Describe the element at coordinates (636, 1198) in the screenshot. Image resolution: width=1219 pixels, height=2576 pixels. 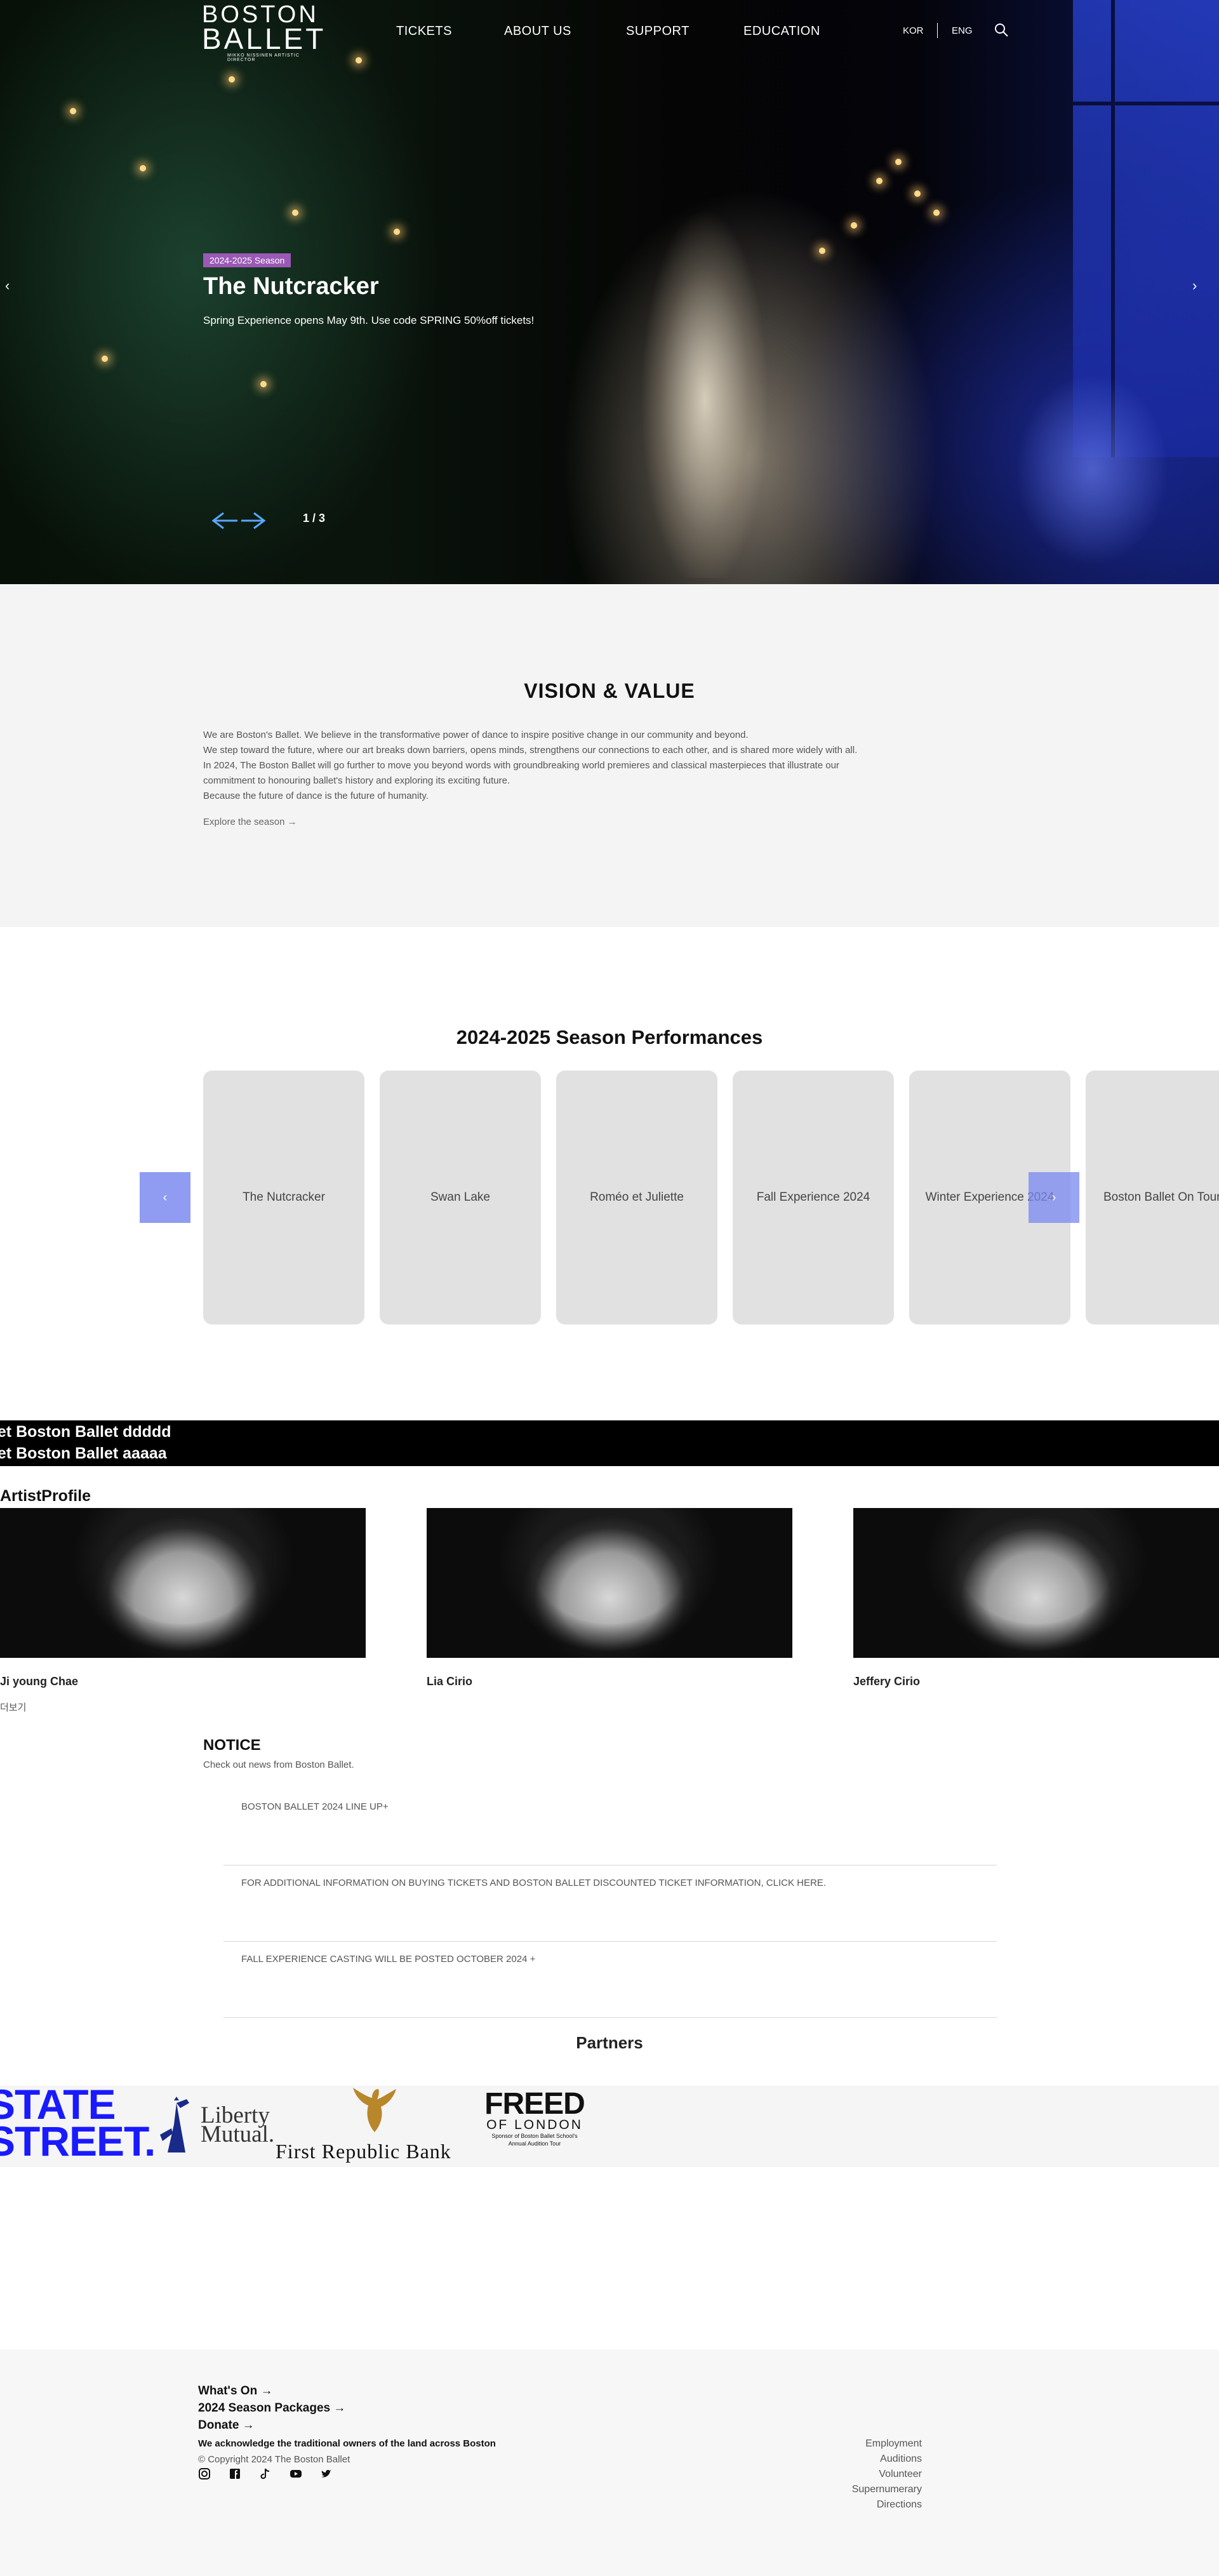
I see `performance-card: Roméo et Juliette` at that location.